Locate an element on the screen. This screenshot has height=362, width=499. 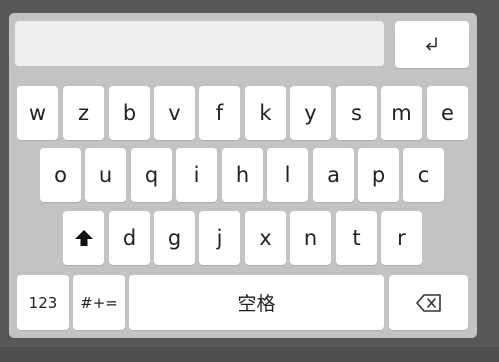
key-c: c is located at coordinates (423, 175).